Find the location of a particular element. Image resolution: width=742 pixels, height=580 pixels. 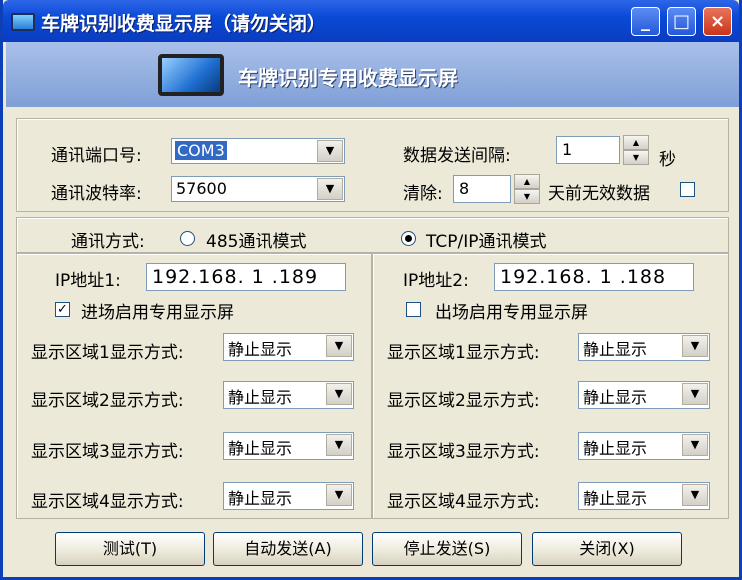

entry-zone2-value: 静止显示 is located at coordinates (260, 397).